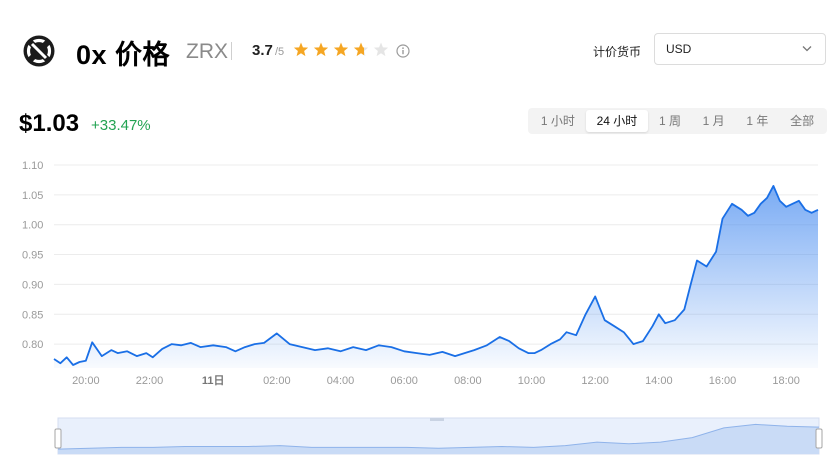  What do you see at coordinates (617, 52) in the screenshot?
I see `currency-label: 计价货币` at bounding box center [617, 52].